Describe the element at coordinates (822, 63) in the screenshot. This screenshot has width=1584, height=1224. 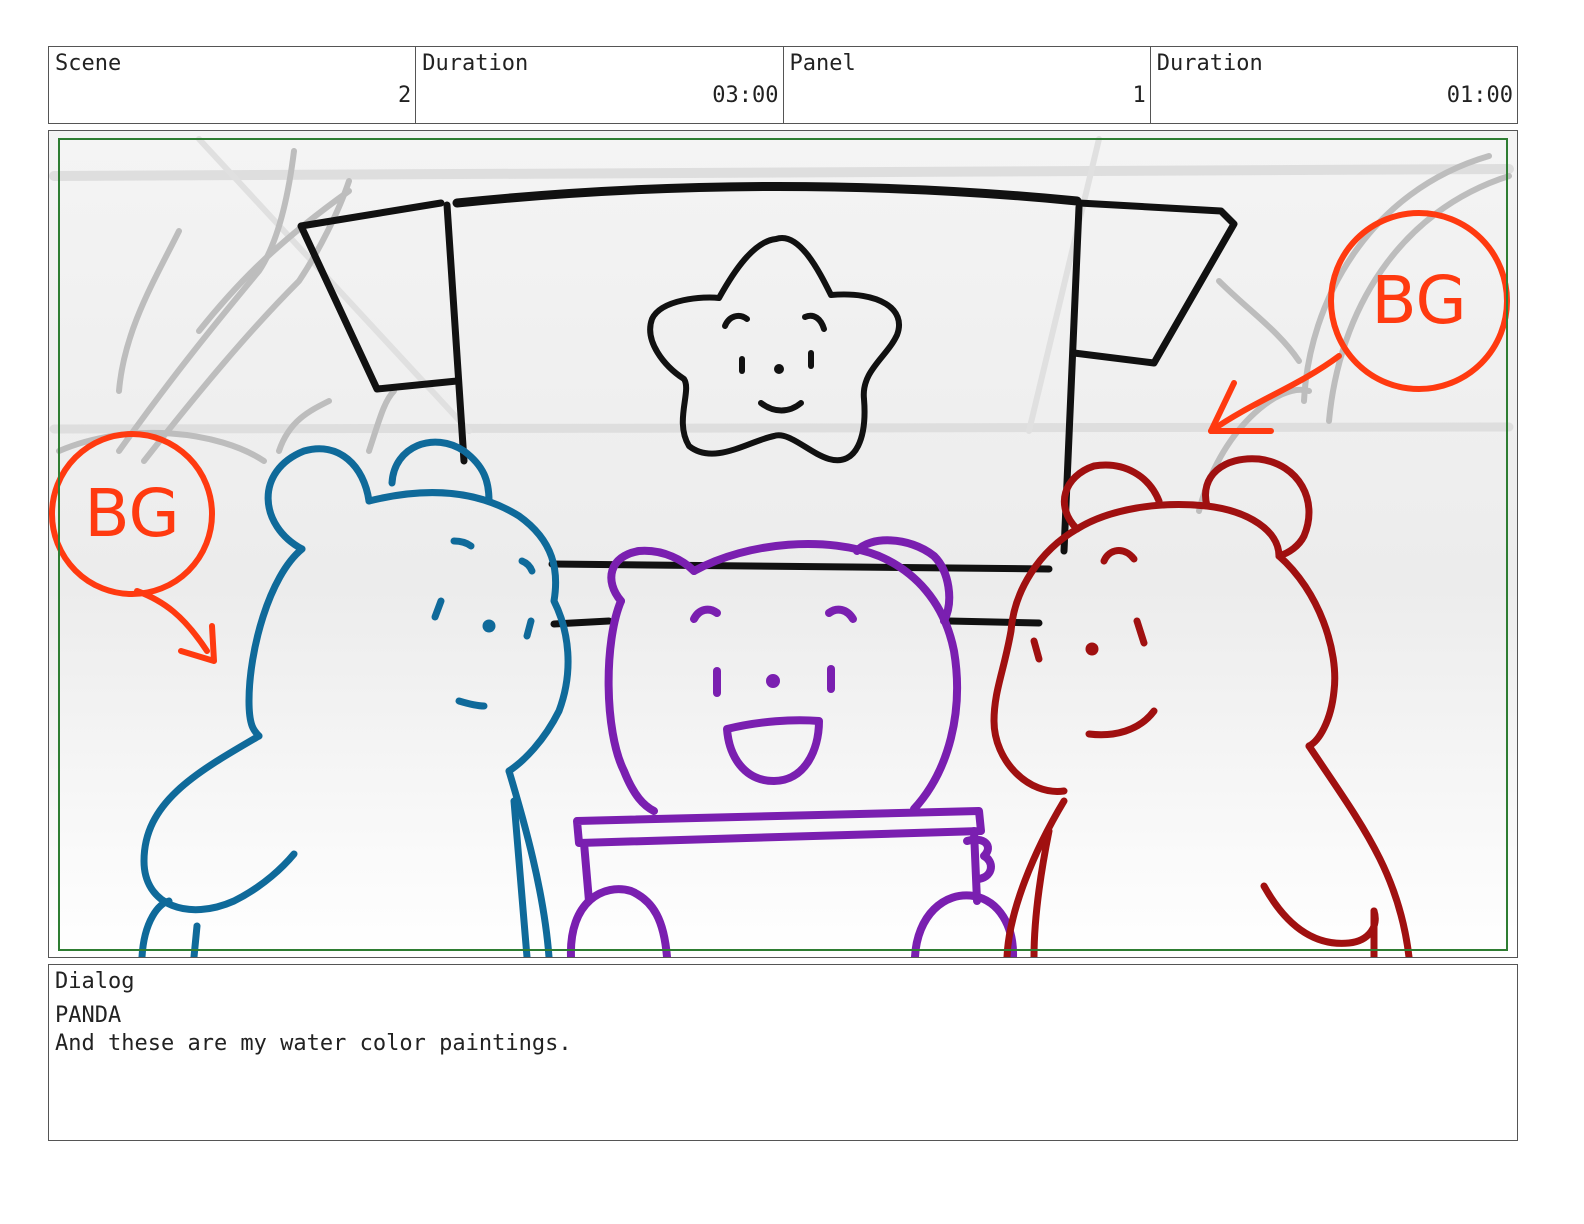
I see `panel-label: Panel` at that location.